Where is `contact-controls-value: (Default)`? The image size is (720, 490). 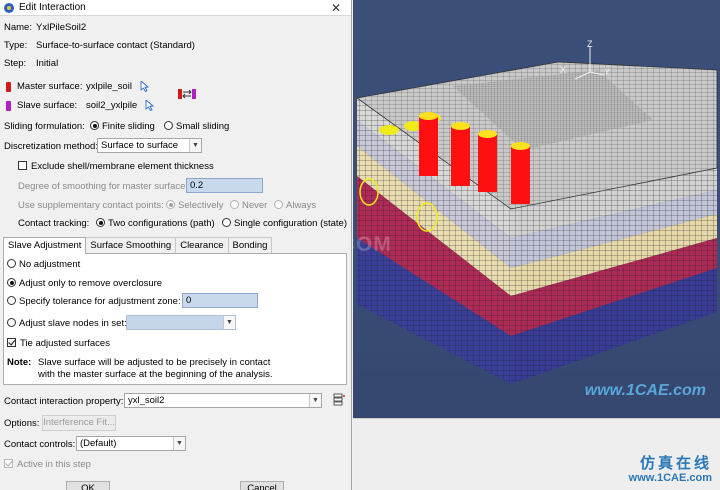
contact-controls-value: (Default) is located at coordinates (98, 443).